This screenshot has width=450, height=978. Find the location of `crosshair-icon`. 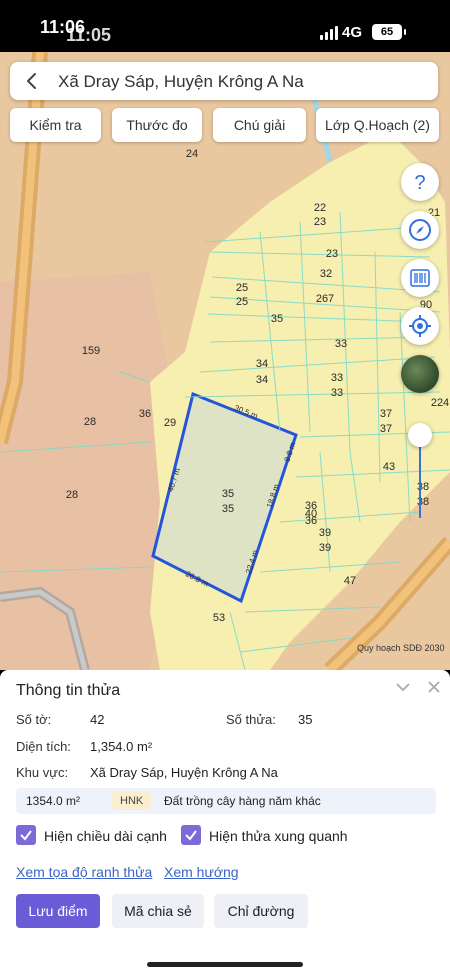

crosshair-icon is located at coordinates (420, 326).